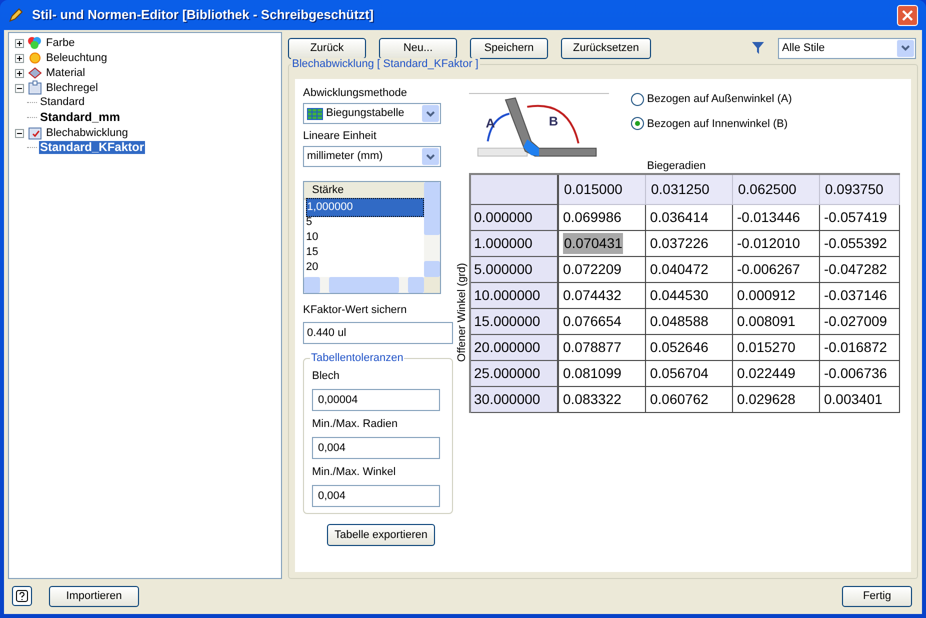 This screenshot has height=618, width=926. What do you see at coordinates (877, 596) in the screenshot?
I see `done-button: Fertig` at bounding box center [877, 596].